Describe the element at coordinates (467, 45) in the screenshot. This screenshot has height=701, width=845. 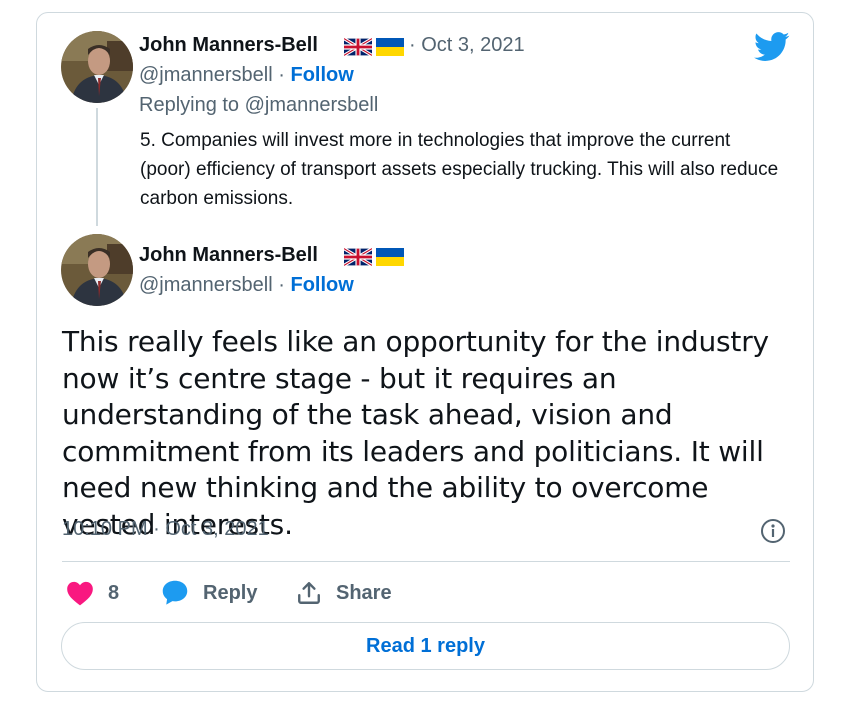
I see `tweet-date: · Oct 3, 2021` at that location.